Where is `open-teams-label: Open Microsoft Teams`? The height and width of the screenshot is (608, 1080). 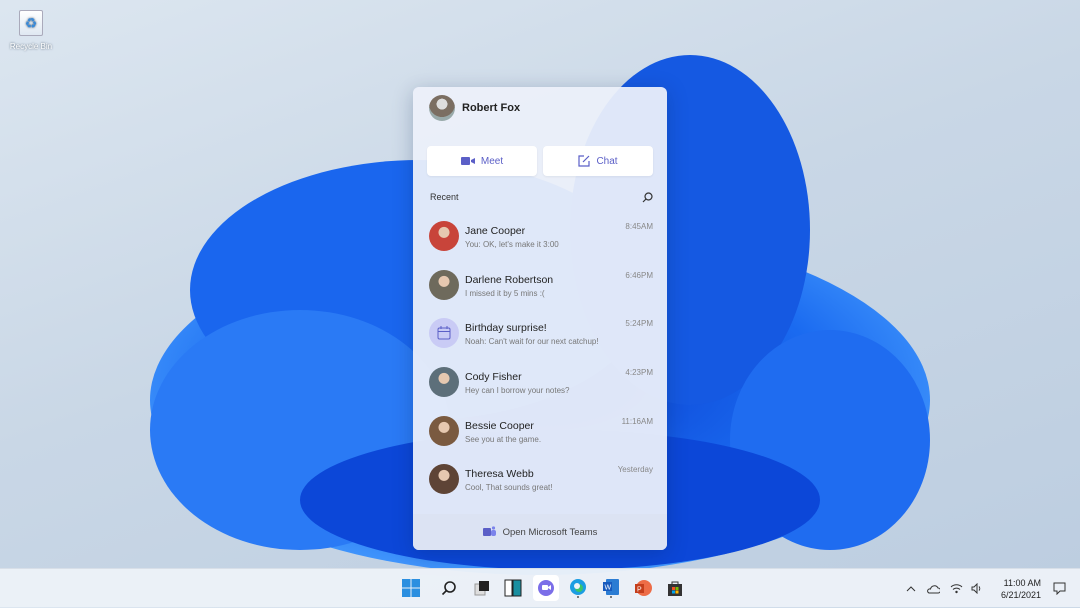 open-teams-label: Open Microsoft Teams is located at coordinates (550, 532).